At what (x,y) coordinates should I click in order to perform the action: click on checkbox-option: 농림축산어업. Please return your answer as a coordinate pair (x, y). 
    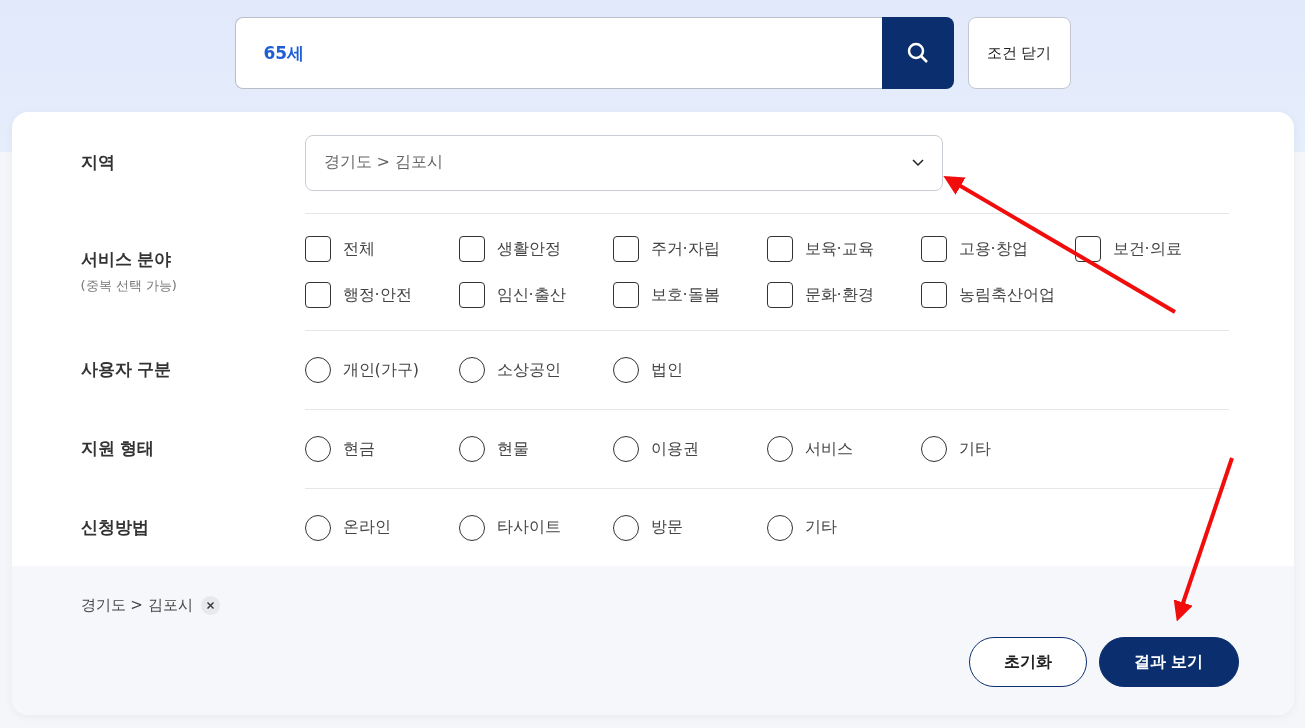
    Looking at the image, I should click on (997, 295).